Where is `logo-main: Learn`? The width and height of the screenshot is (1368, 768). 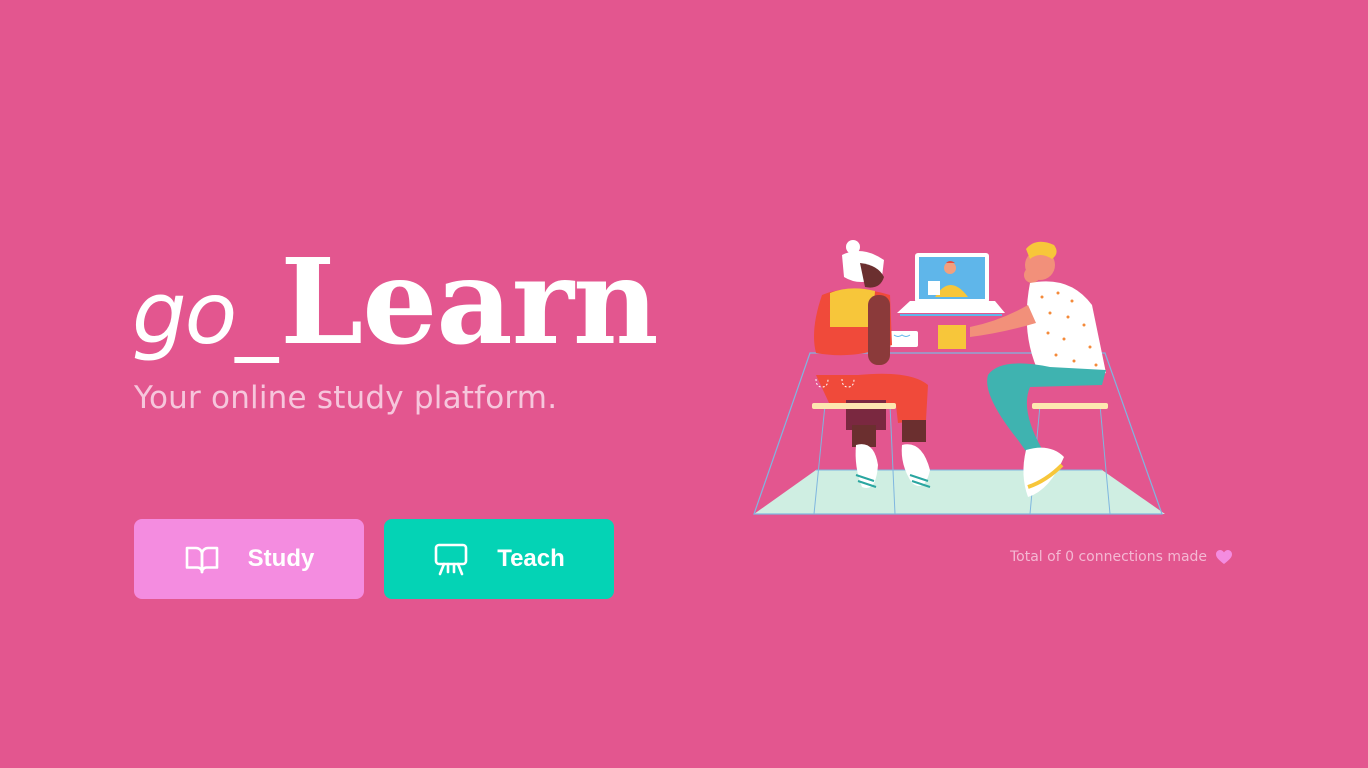 logo-main: Learn is located at coordinates (469, 301).